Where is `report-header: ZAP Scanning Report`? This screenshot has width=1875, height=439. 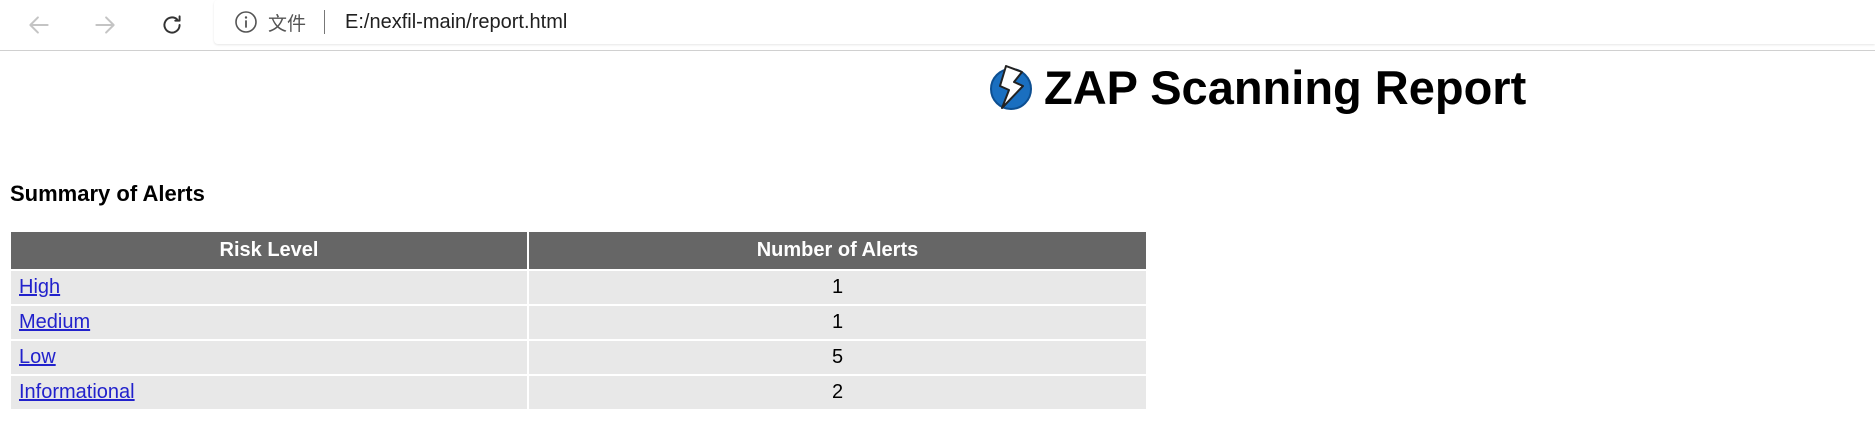 report-header: ZAP Scanning Report is located at coordinates (1256, 87).